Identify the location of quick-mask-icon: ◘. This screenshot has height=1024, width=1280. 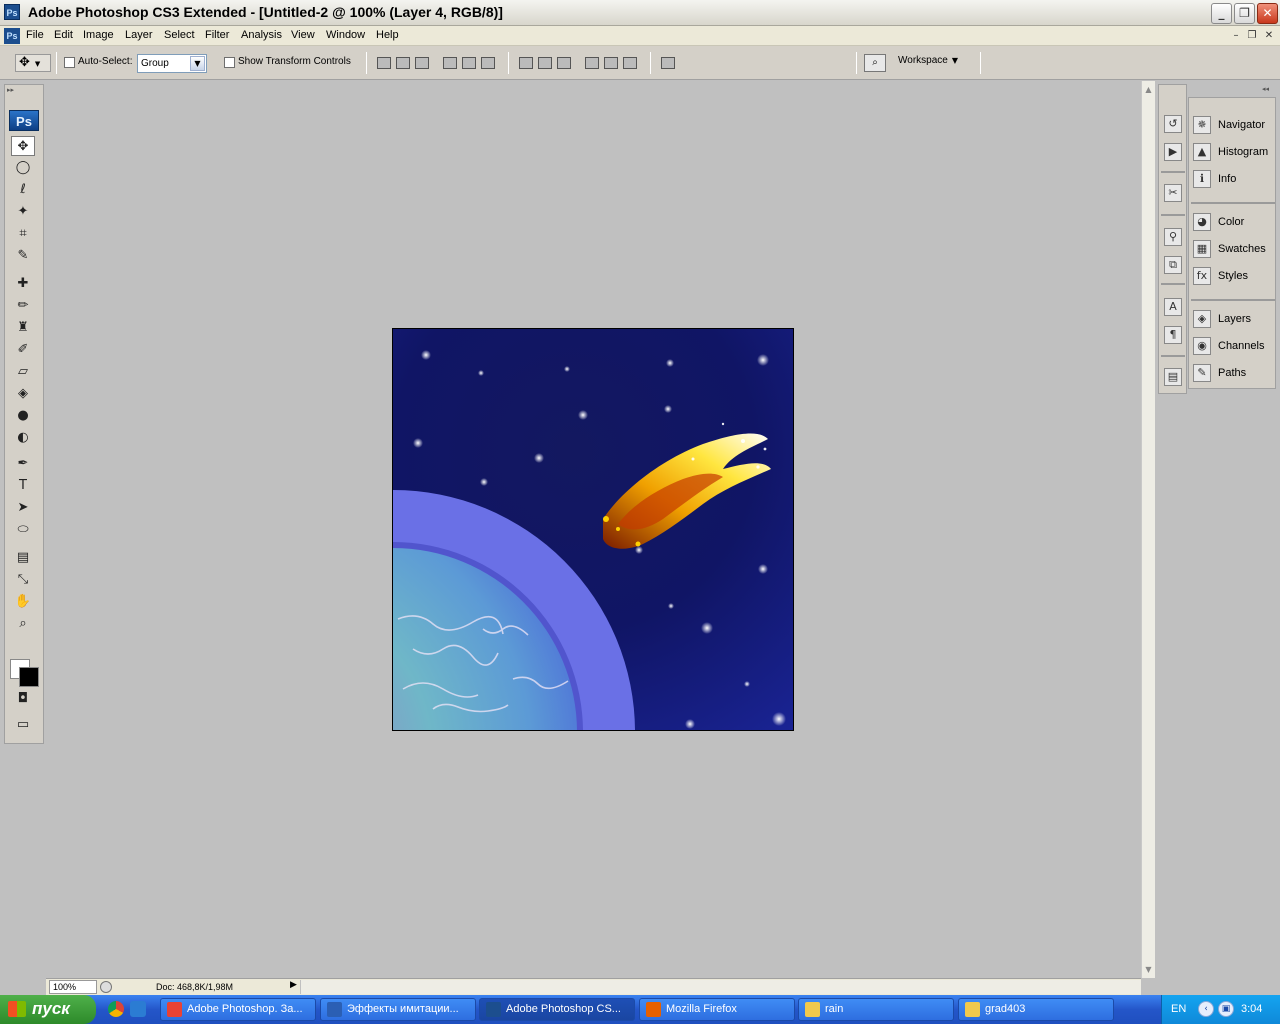
(23, 699).